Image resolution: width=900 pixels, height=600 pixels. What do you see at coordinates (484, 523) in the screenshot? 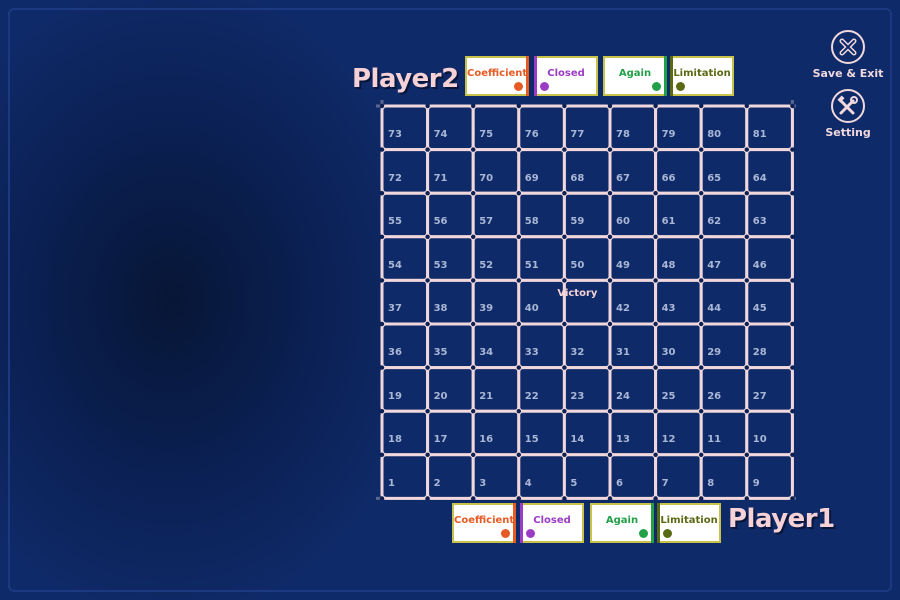
I see `player1-card-coefficient: Coefficient` at bounding box center [484, 523].